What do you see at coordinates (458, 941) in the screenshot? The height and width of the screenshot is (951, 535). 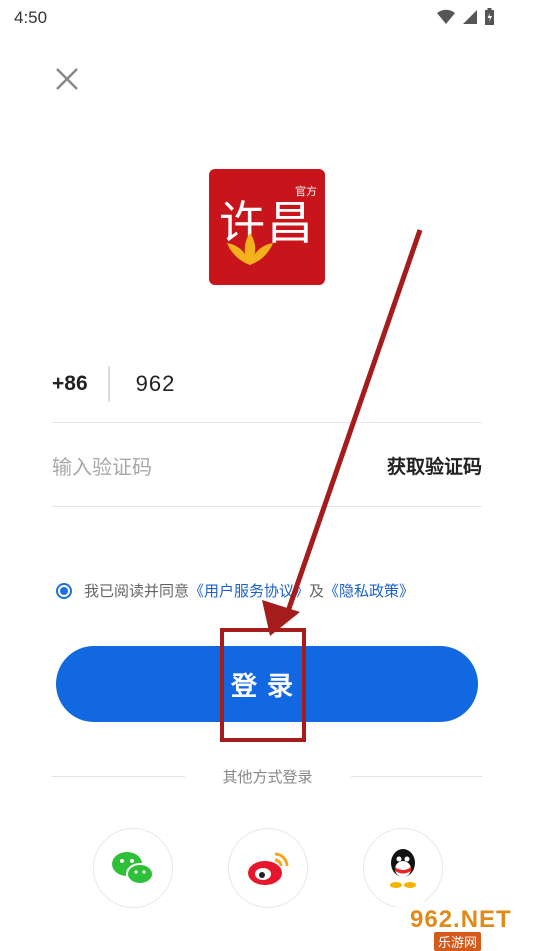 I see `watermark-bottom: 乐游网` at bounding box center [458, 941].